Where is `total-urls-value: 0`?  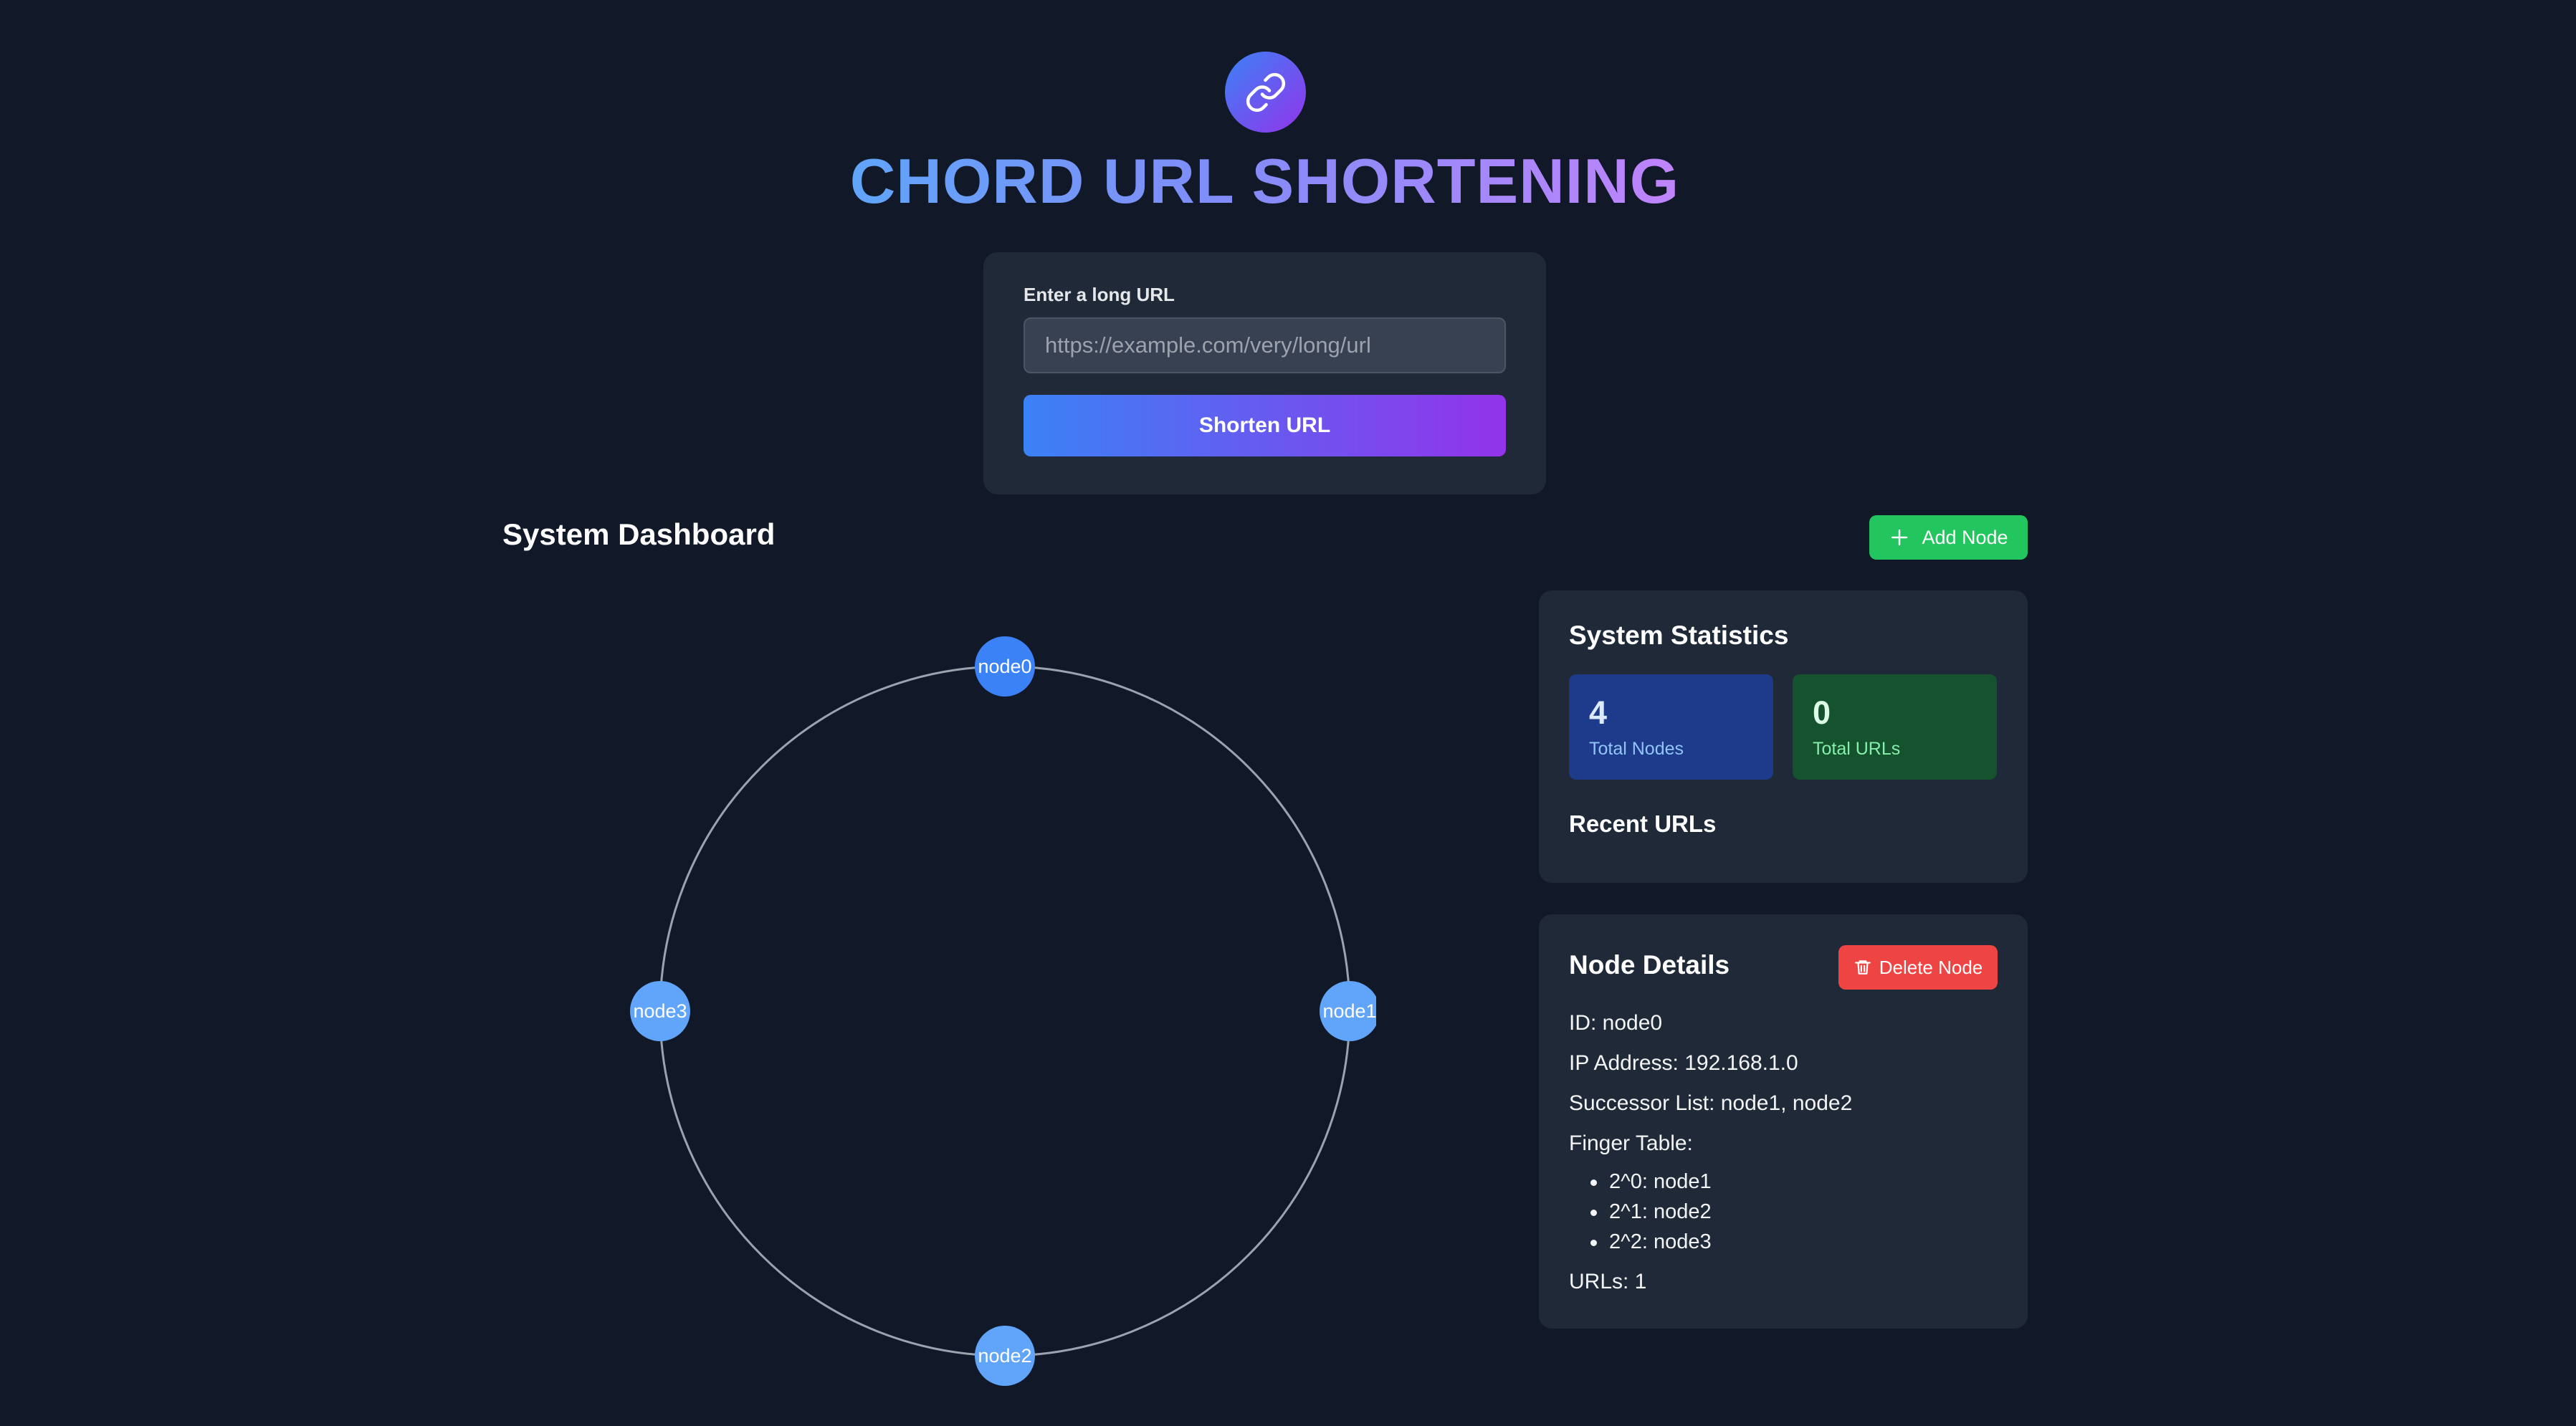 total-urls-value: 0 is located at coordinates (1822, 712).